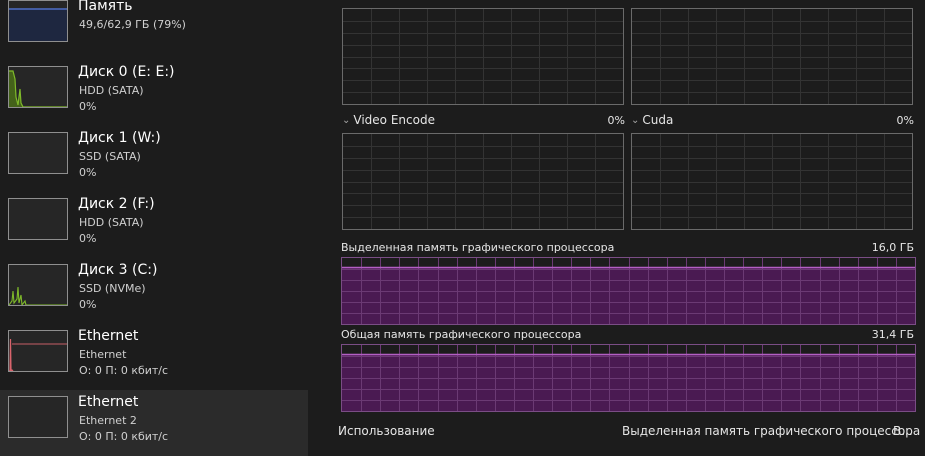  What do you see at coordinates (892, 247) in the screenshot?
I see `dedicated-memory-total: 16,0 ГБ` at bounding box center [892, 247].